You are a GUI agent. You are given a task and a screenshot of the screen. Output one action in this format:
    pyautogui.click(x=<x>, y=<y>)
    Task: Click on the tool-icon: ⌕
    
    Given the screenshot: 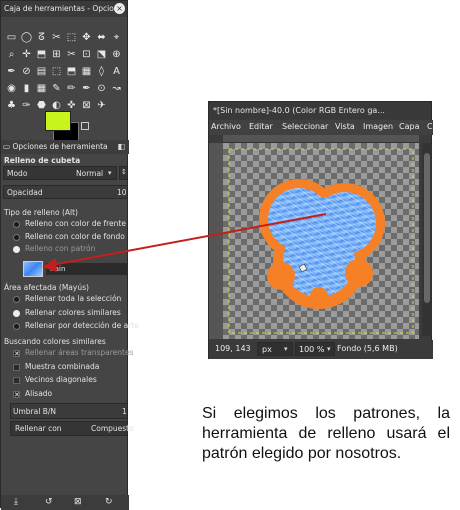 What is the action you would take?
    pyautogui.click(x=11, y=54)
    